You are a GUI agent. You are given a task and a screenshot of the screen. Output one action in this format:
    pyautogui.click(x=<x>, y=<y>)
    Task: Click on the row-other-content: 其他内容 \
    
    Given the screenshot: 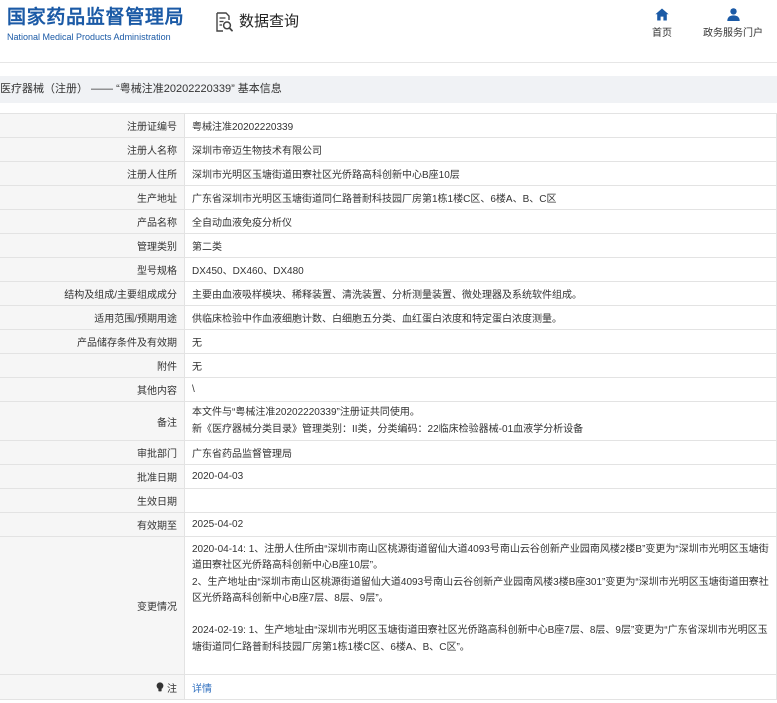 What is the action you would take?
    pyautogui.click(x=388, y=389)
    